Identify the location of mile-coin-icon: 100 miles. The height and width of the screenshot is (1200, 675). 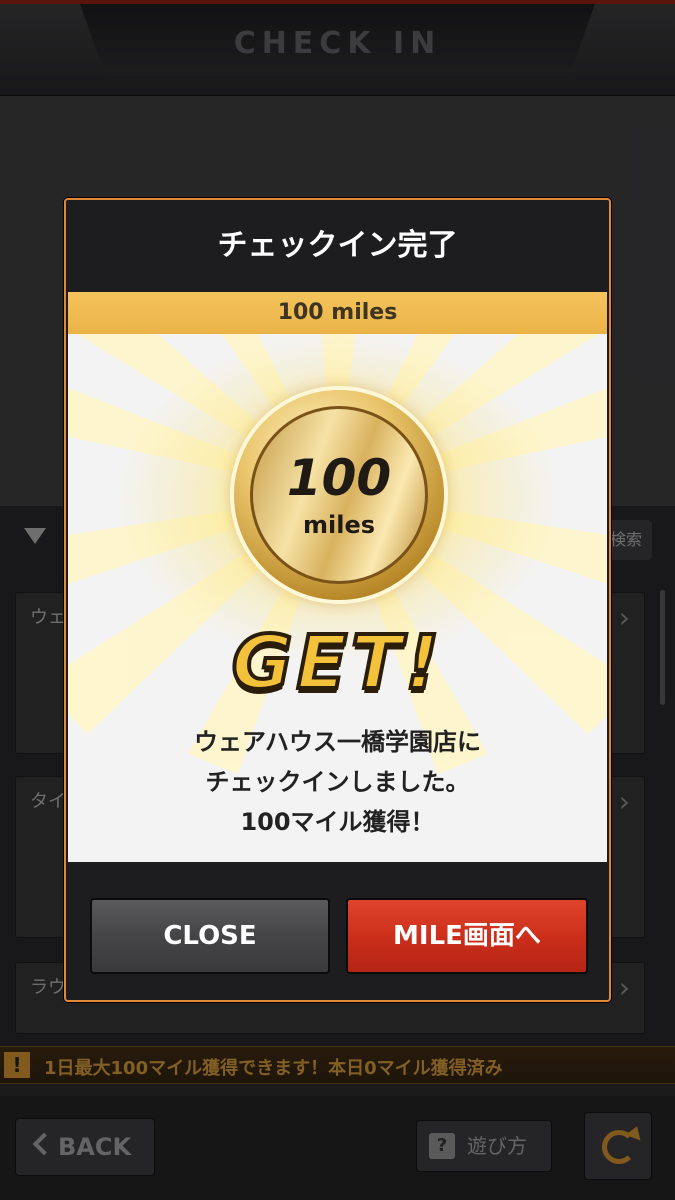
(339, 495).